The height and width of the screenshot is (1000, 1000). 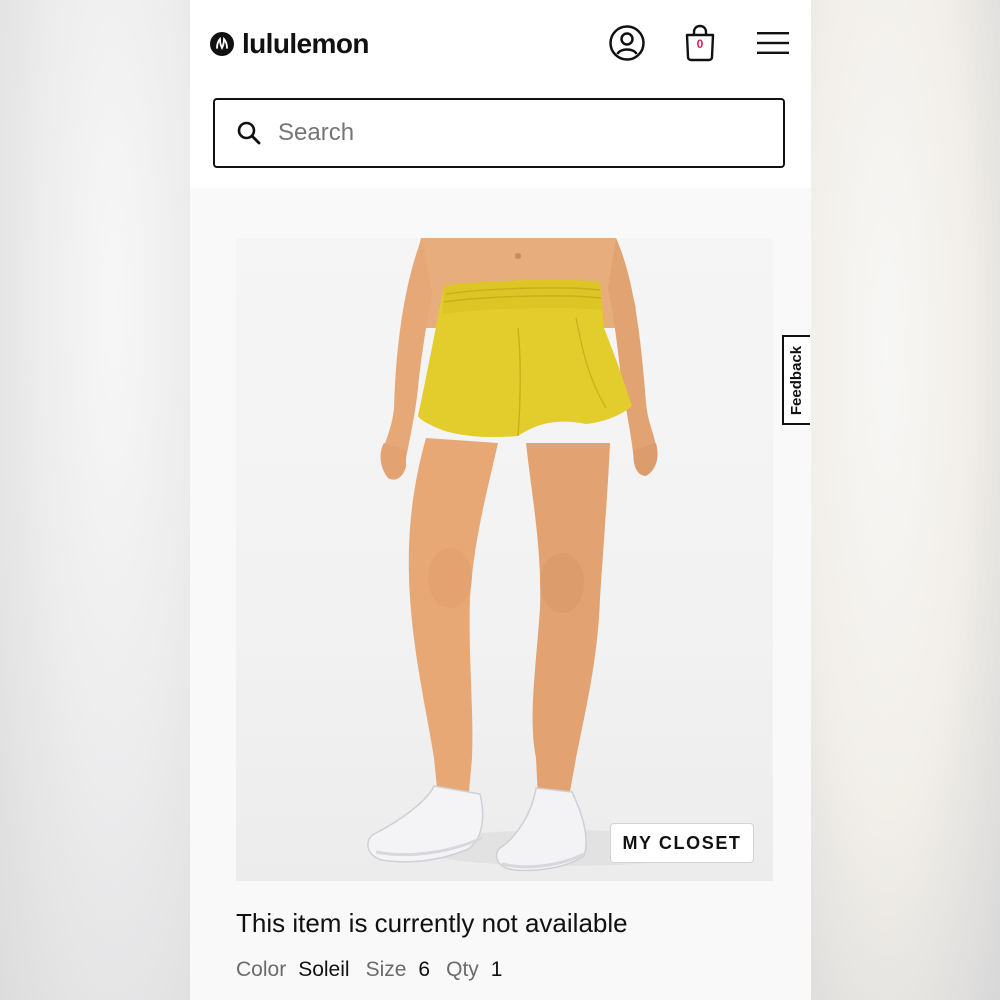 I want to click on feedback-label: Feedback, so click(x=797, y=380).